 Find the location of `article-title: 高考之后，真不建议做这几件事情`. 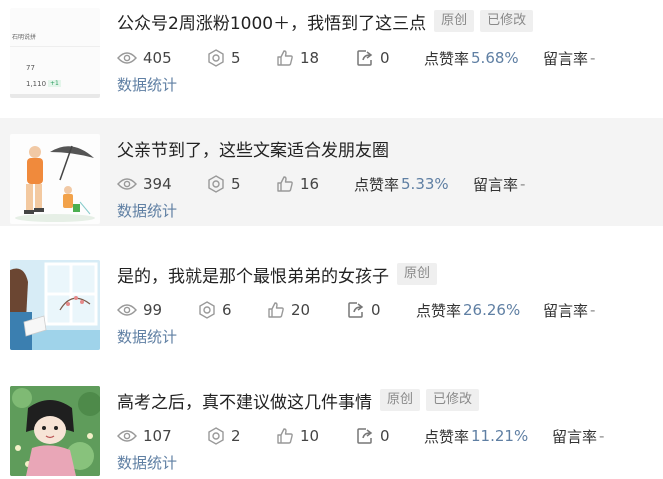

article-title: 高考之后，真不建议做这几件事情 is located at coordinates (244, 400).